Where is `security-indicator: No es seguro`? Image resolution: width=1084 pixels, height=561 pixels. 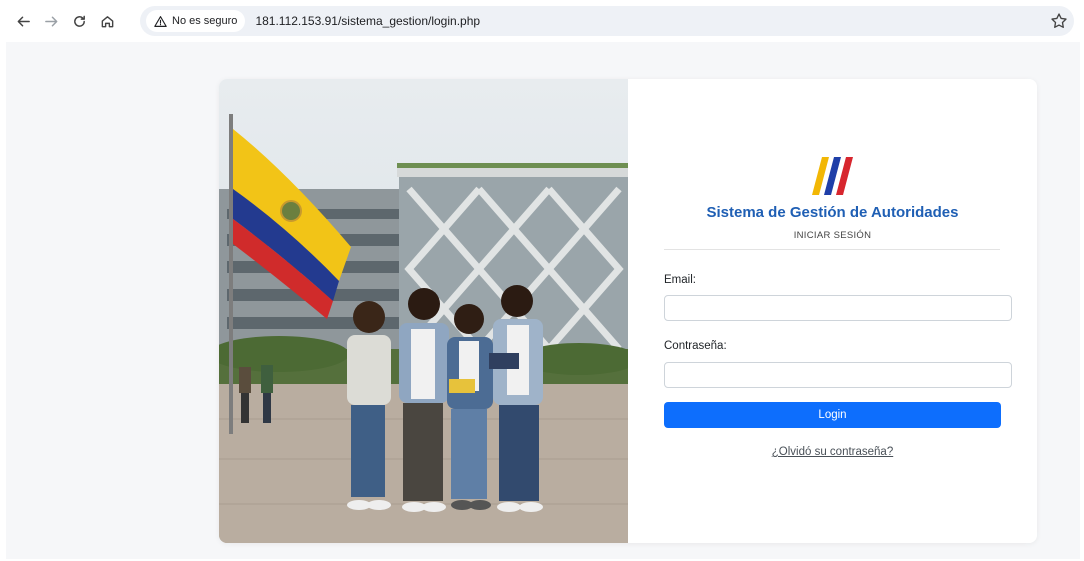 security-indicator: No es seguro is located at coordinates (196, 21).